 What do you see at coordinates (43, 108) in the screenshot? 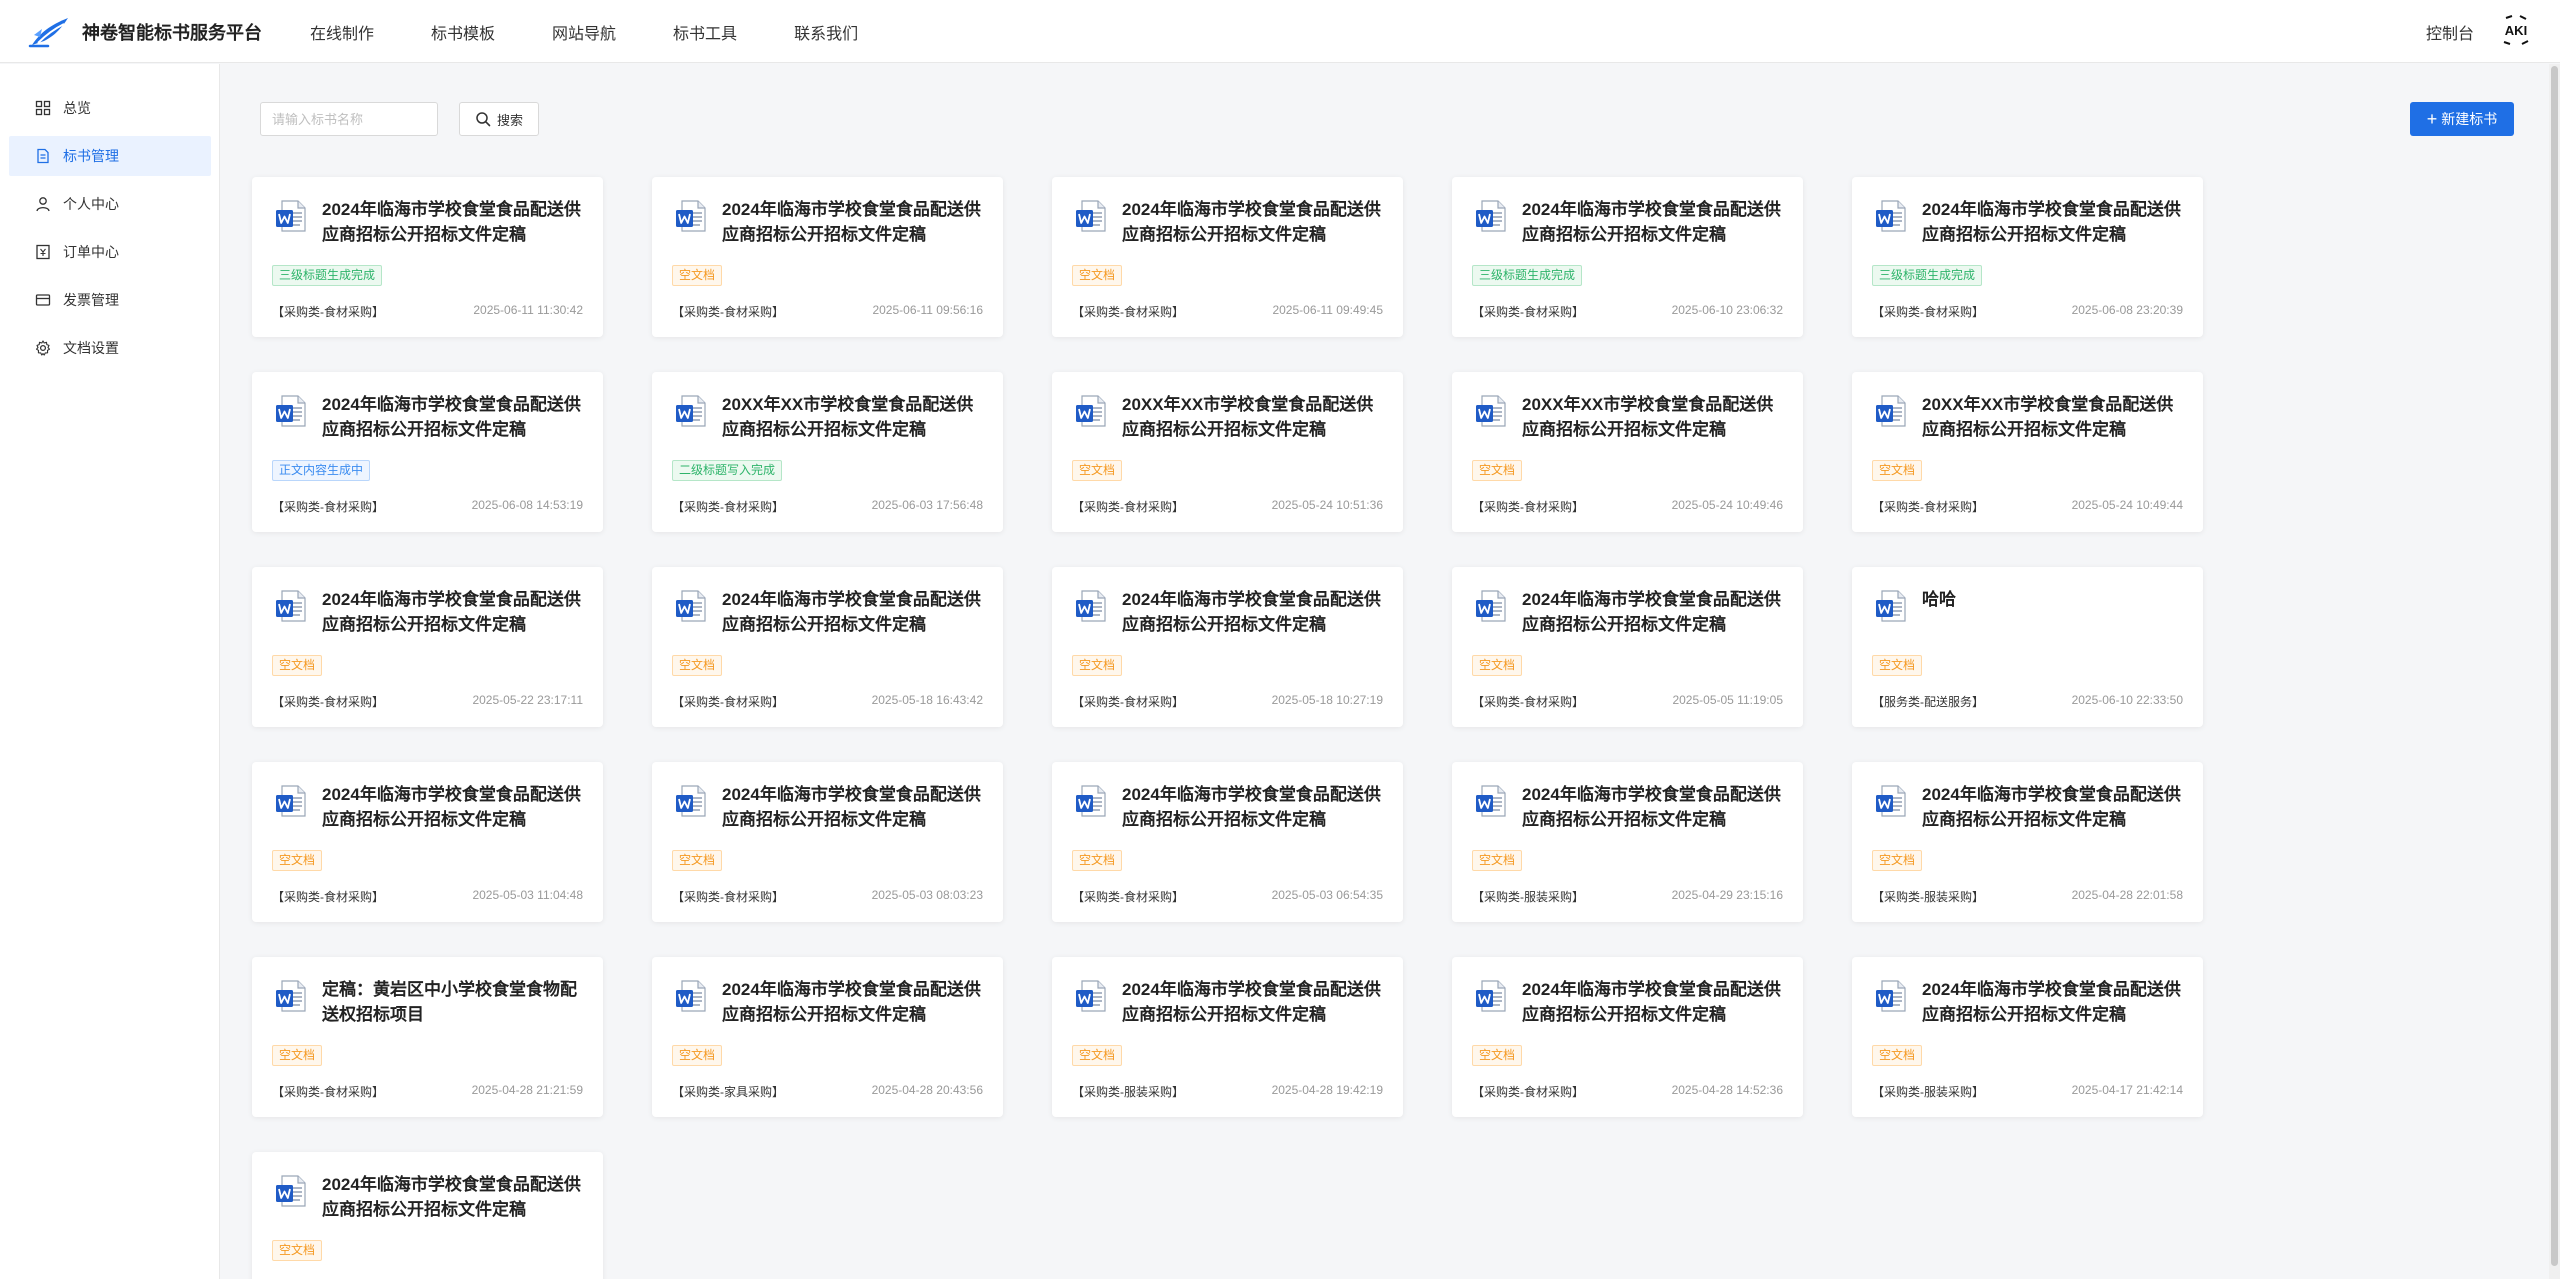
I see `grid-icon` at bounding box center [43, 108].